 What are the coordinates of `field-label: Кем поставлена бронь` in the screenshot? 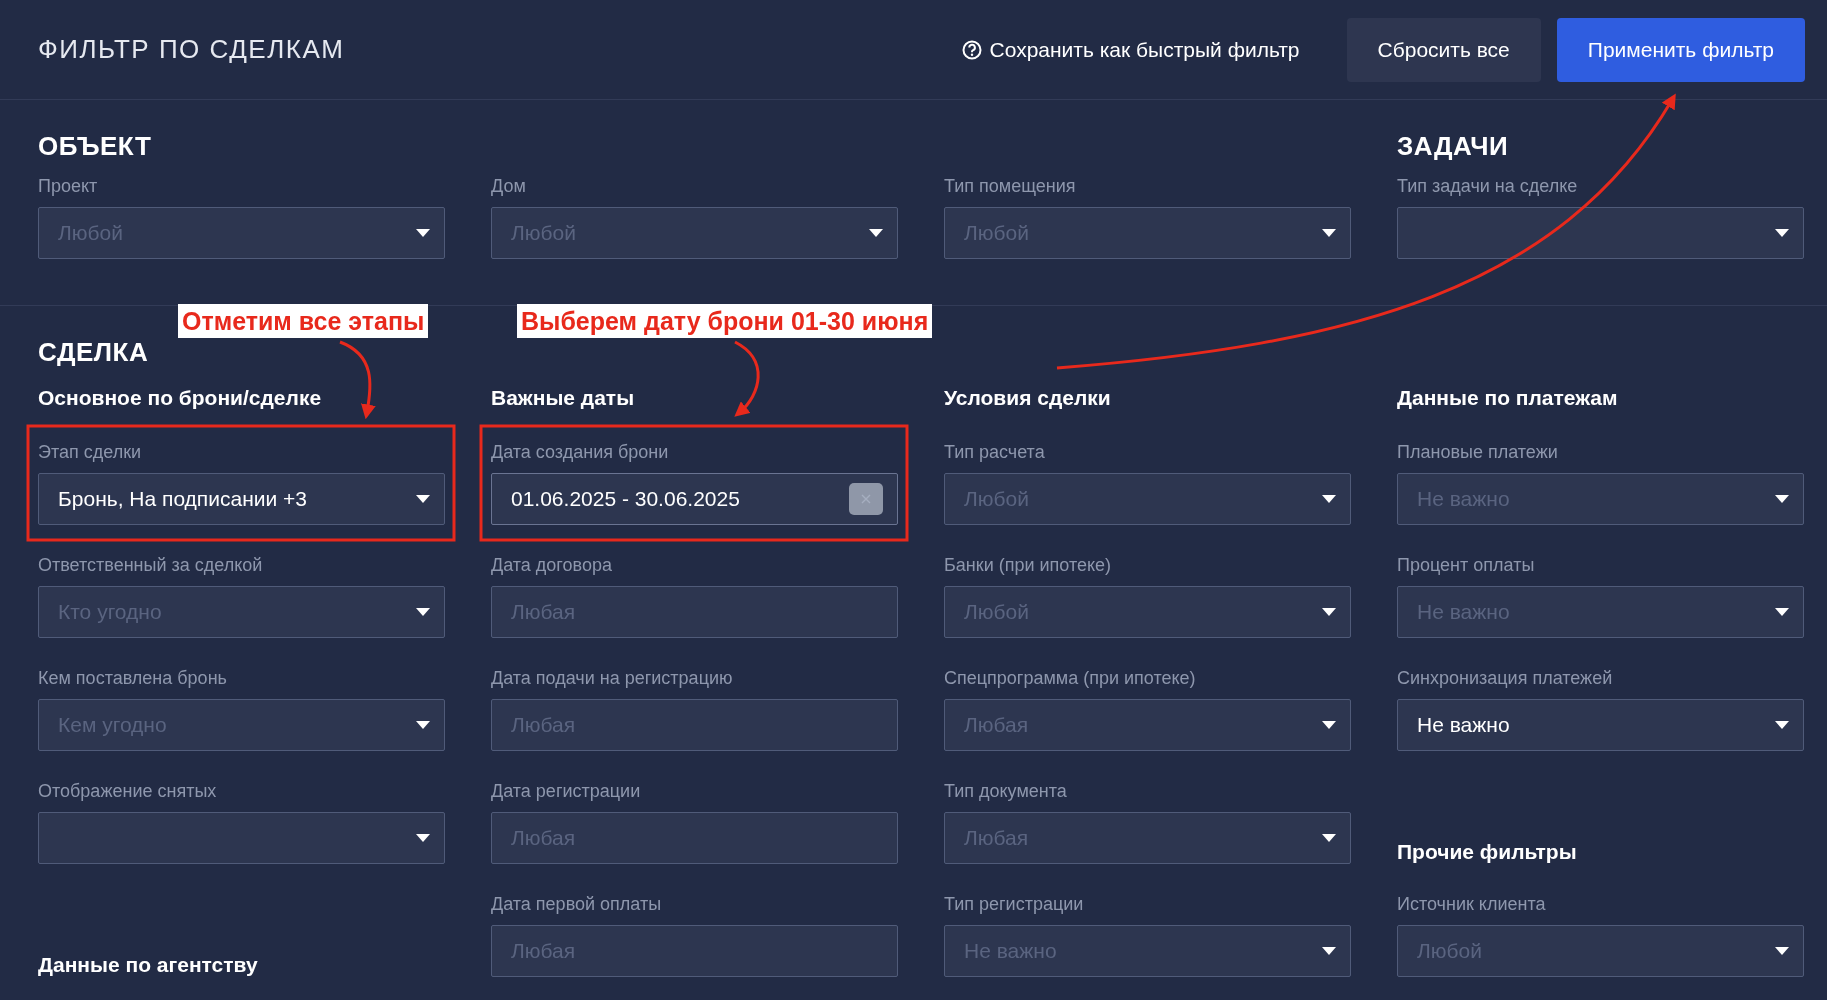 It's located at (132, 678).